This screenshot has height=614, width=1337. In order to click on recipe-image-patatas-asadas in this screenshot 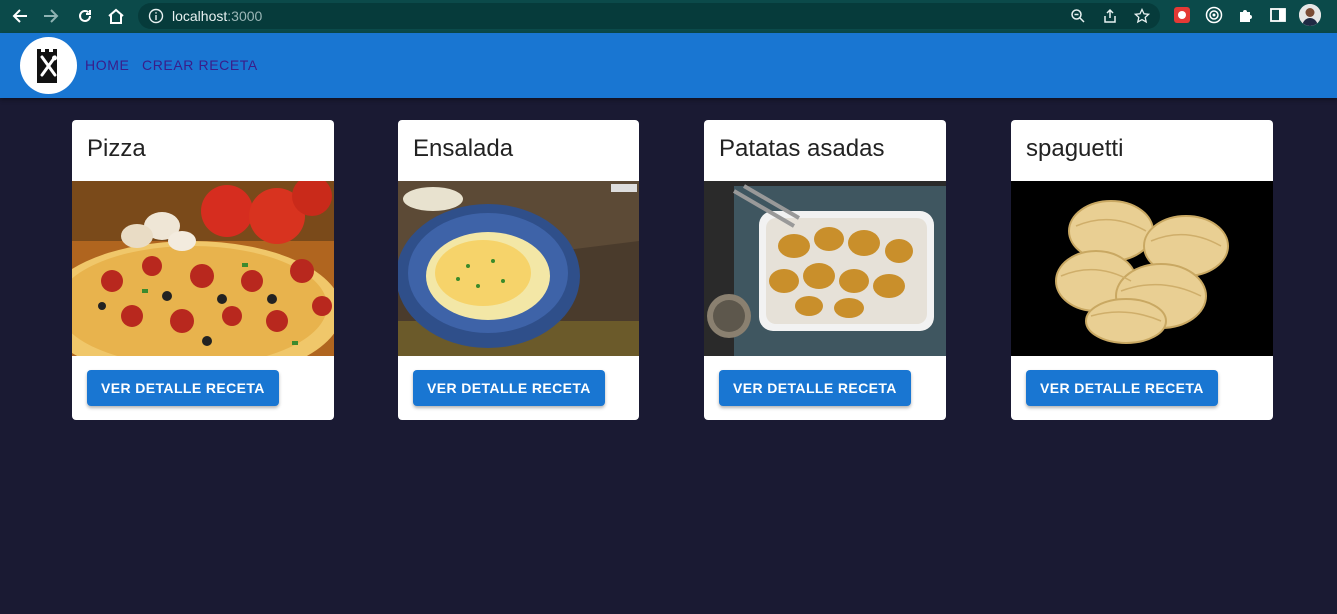, I will do `click(825, 268)`.